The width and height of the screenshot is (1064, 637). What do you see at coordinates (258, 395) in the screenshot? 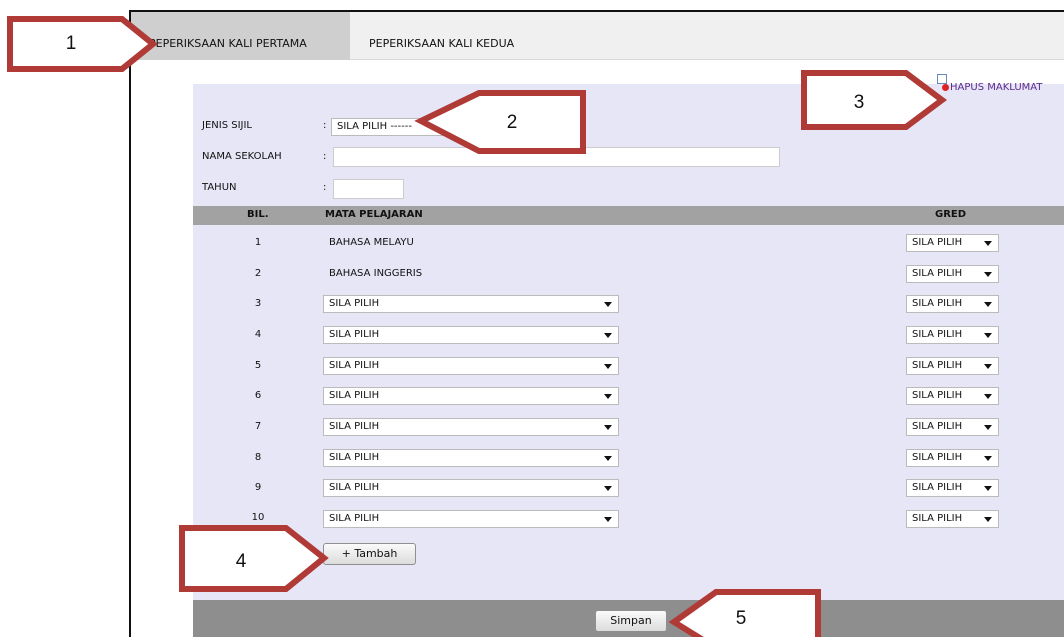
I see `row-number: 6` at bounding box center [258, 395].